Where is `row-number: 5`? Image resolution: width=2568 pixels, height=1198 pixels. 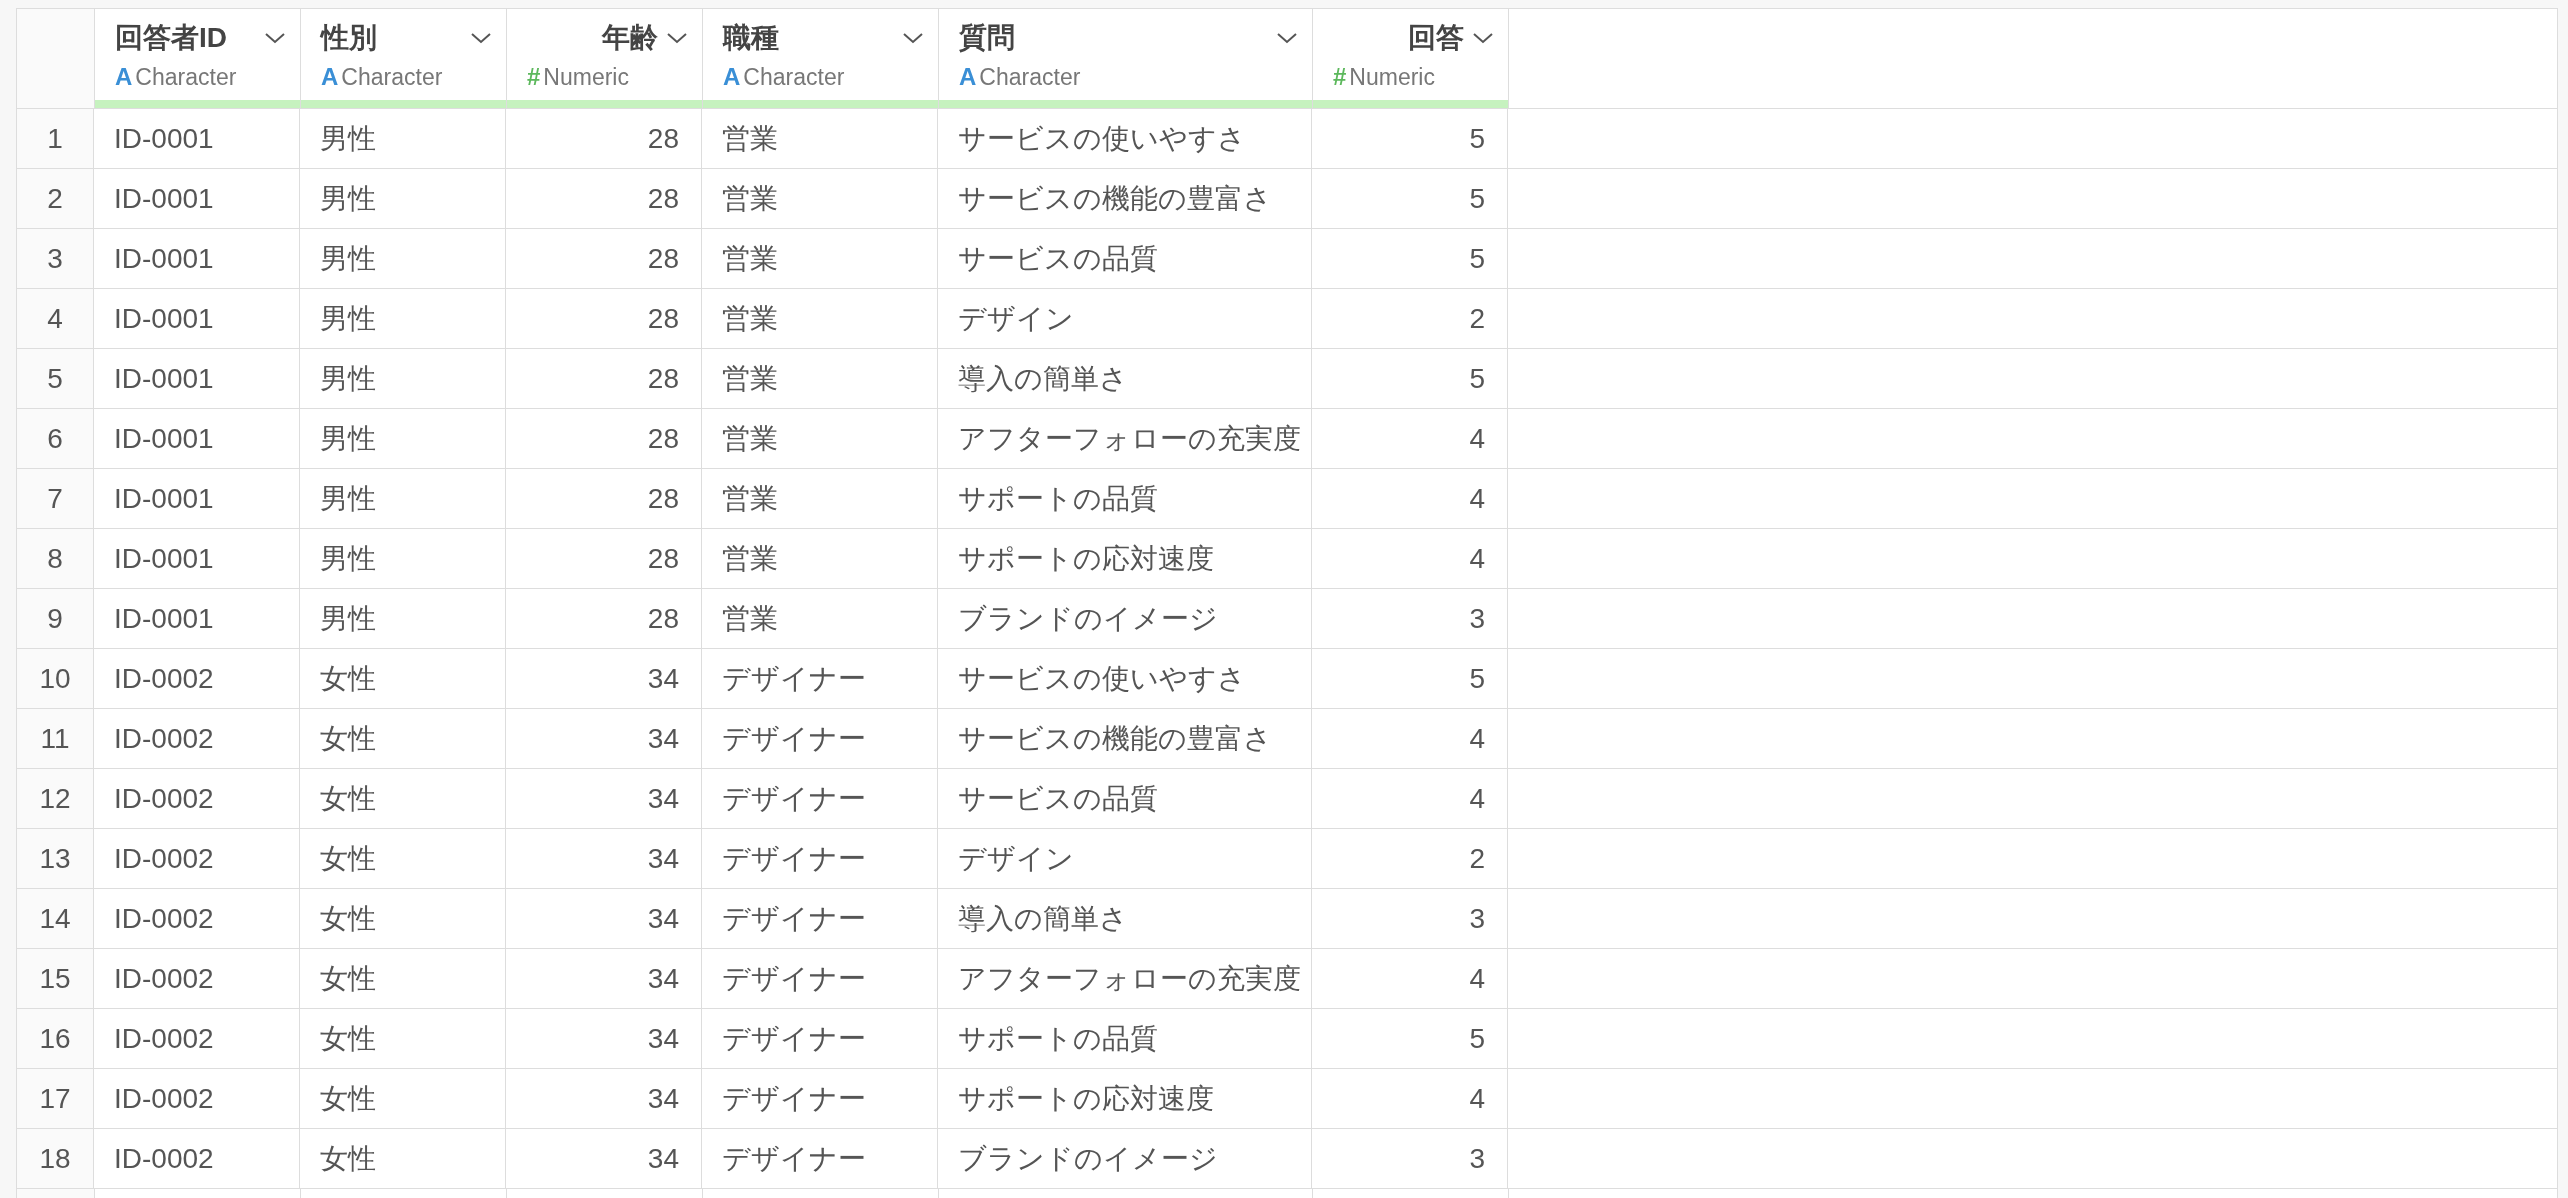 row-number: 5 is located at coordinates (55, 378).